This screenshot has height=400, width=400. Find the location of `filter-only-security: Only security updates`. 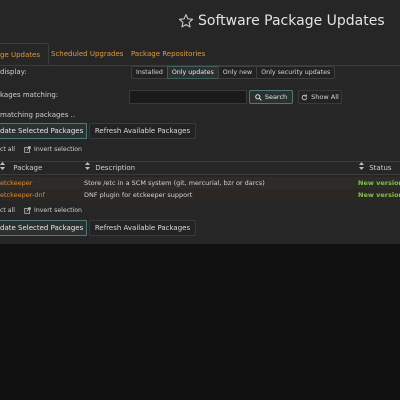

filter-only-security: Only security updates is located at coordinates (296, 72).